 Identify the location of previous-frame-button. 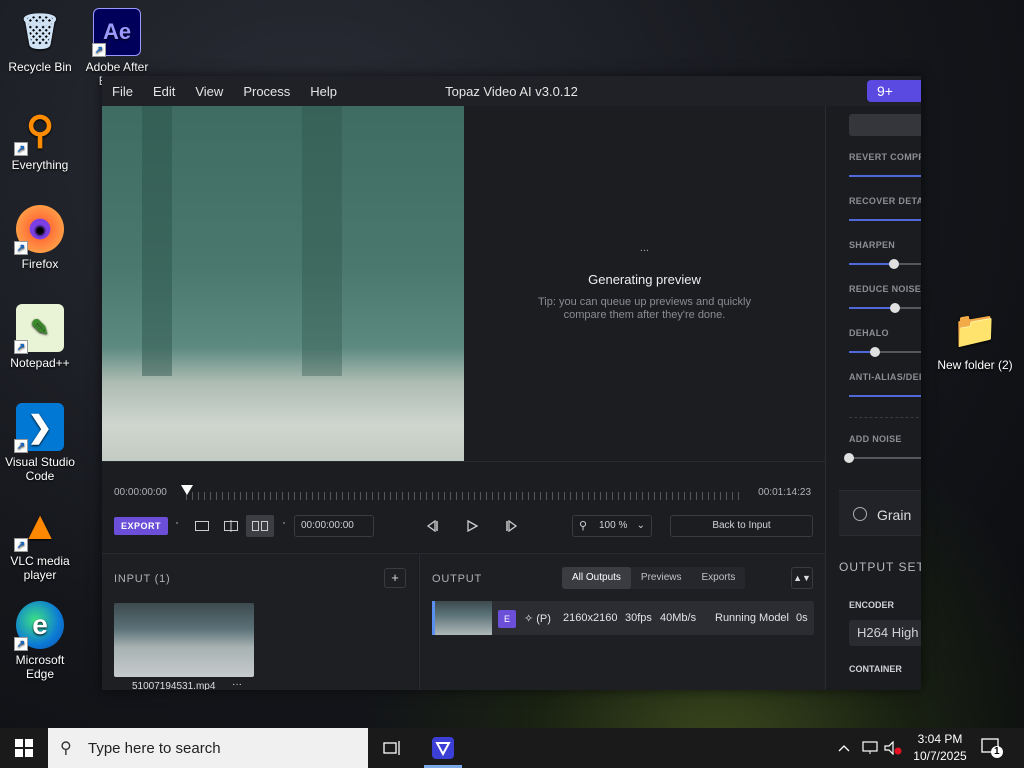
(432, 526).